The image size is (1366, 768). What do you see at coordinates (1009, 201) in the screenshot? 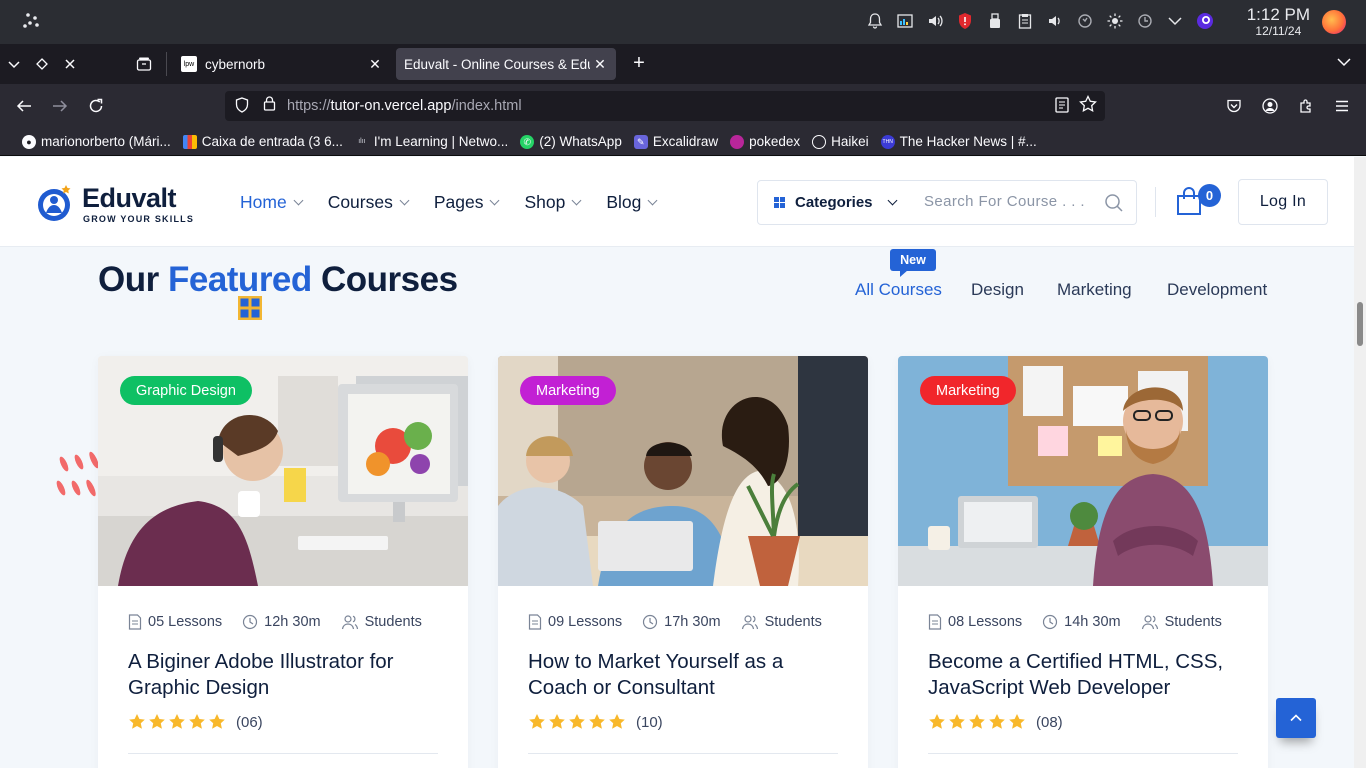
I see `search-input` at bounding box center [1009, 201].